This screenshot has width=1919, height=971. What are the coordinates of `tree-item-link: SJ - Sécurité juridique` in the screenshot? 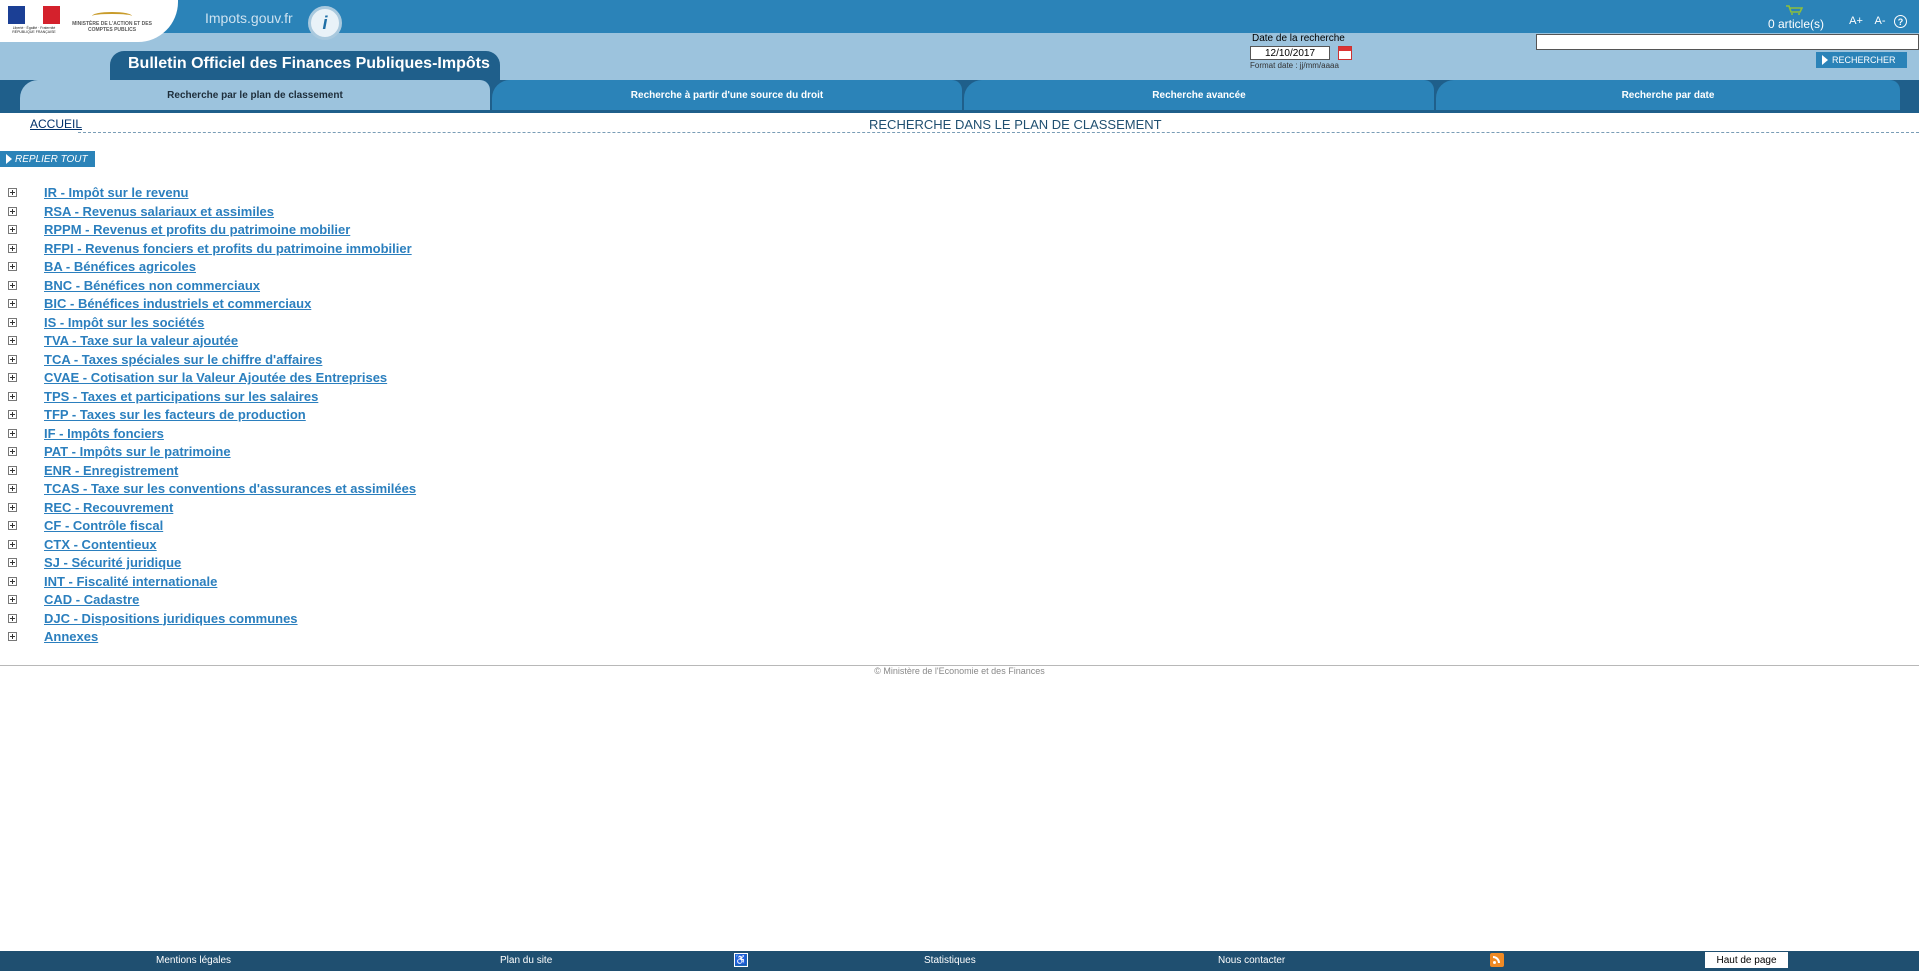 It's located at (112, 562).